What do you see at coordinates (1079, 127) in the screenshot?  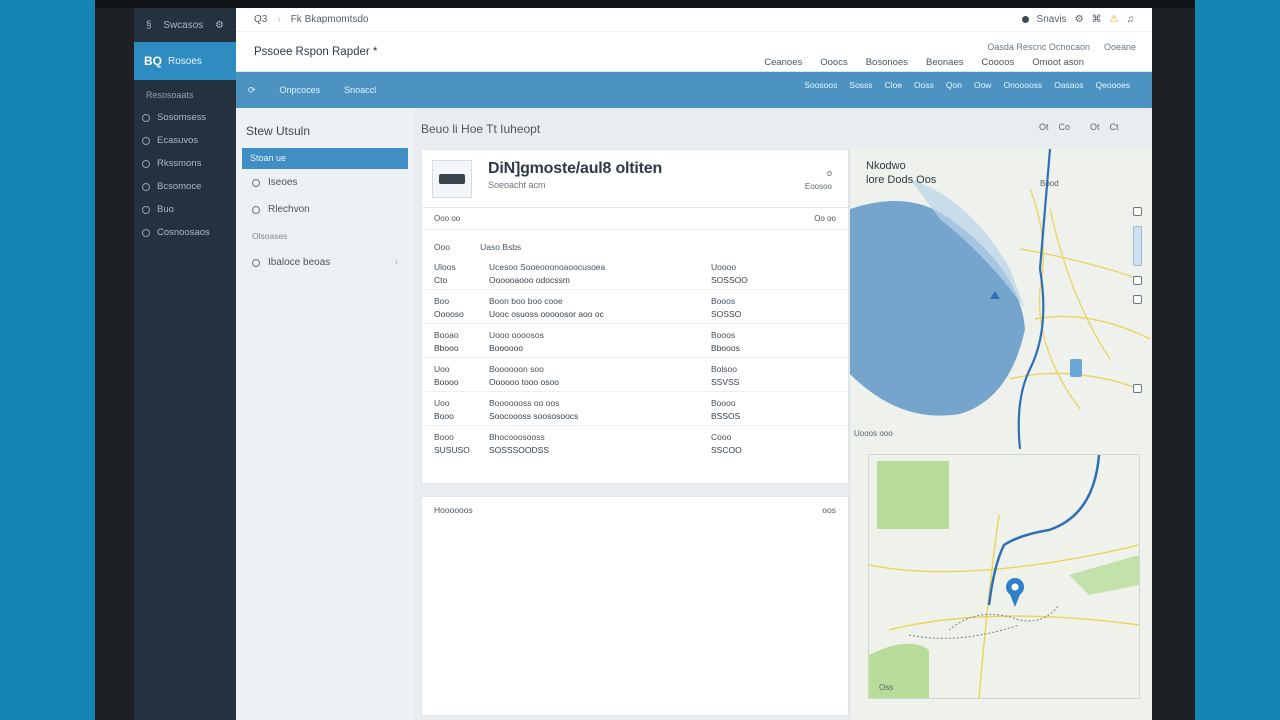 I see `main-tools: Ot Co Ot Ct` at bounding box center [1079, 127].